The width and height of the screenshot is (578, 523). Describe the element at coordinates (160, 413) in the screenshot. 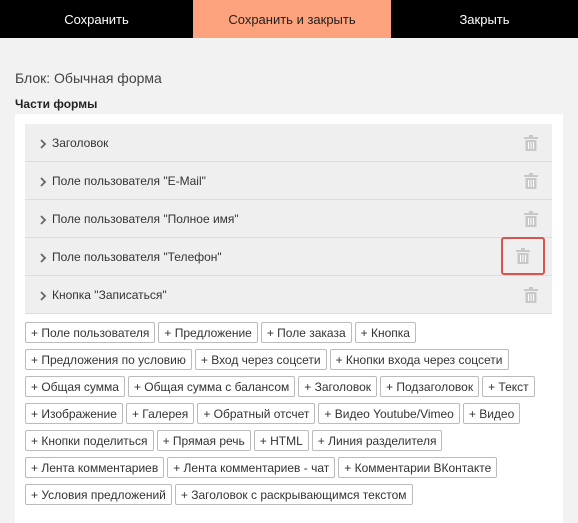

I see `add-gallery-button: + Галерея` at that location.